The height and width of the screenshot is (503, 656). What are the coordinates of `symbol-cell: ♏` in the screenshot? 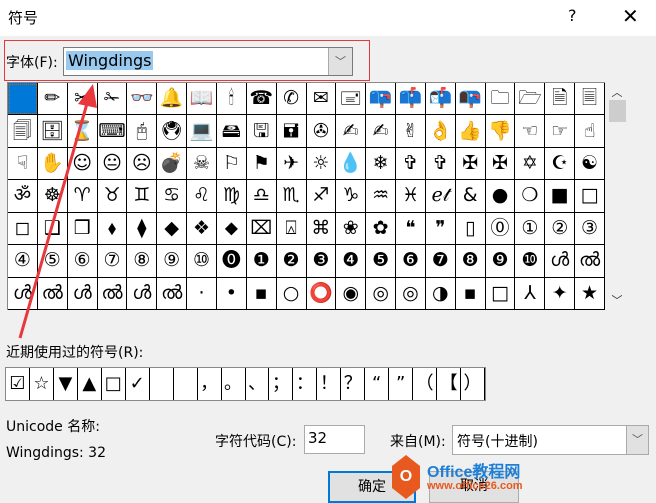 It's located at (291, 196).